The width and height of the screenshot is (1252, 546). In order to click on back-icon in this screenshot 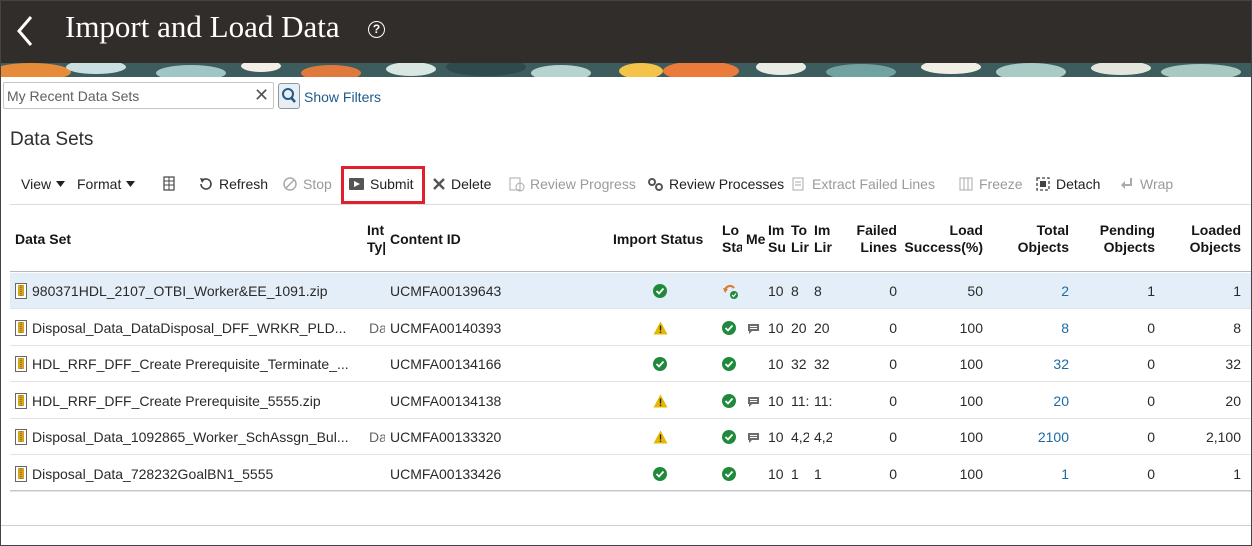, I will do `click(25, 31)`.